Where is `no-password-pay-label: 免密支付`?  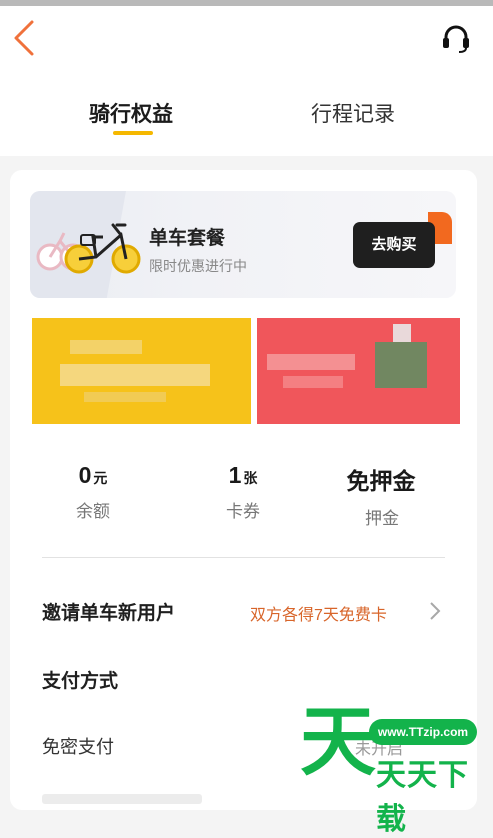
no-password-pay-label: 免密支付 is located at coordinates (78, 746).